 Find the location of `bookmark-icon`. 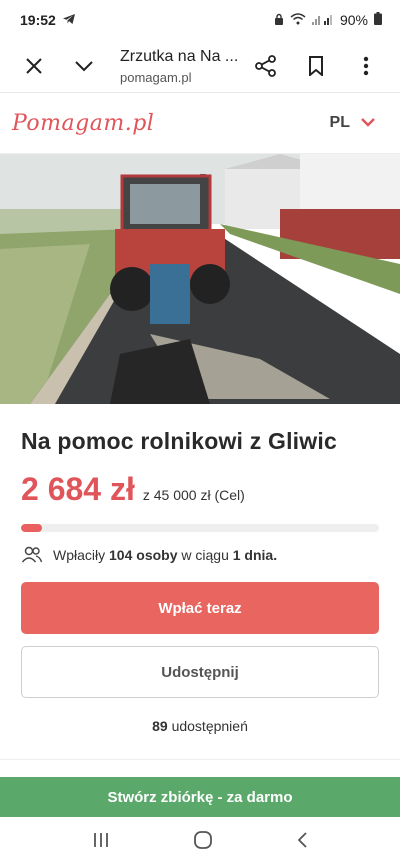

bookmark-icon is located at coordinates (316, 66).